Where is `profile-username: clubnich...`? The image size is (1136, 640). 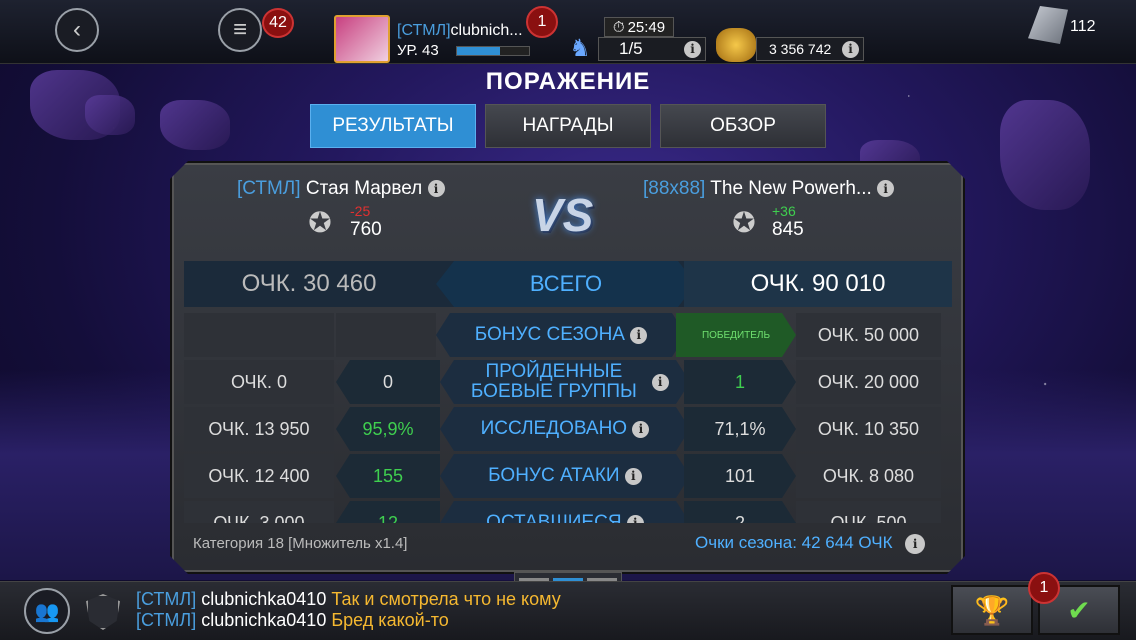 profile-username: clubnich... is located at coordinates (486, 30).